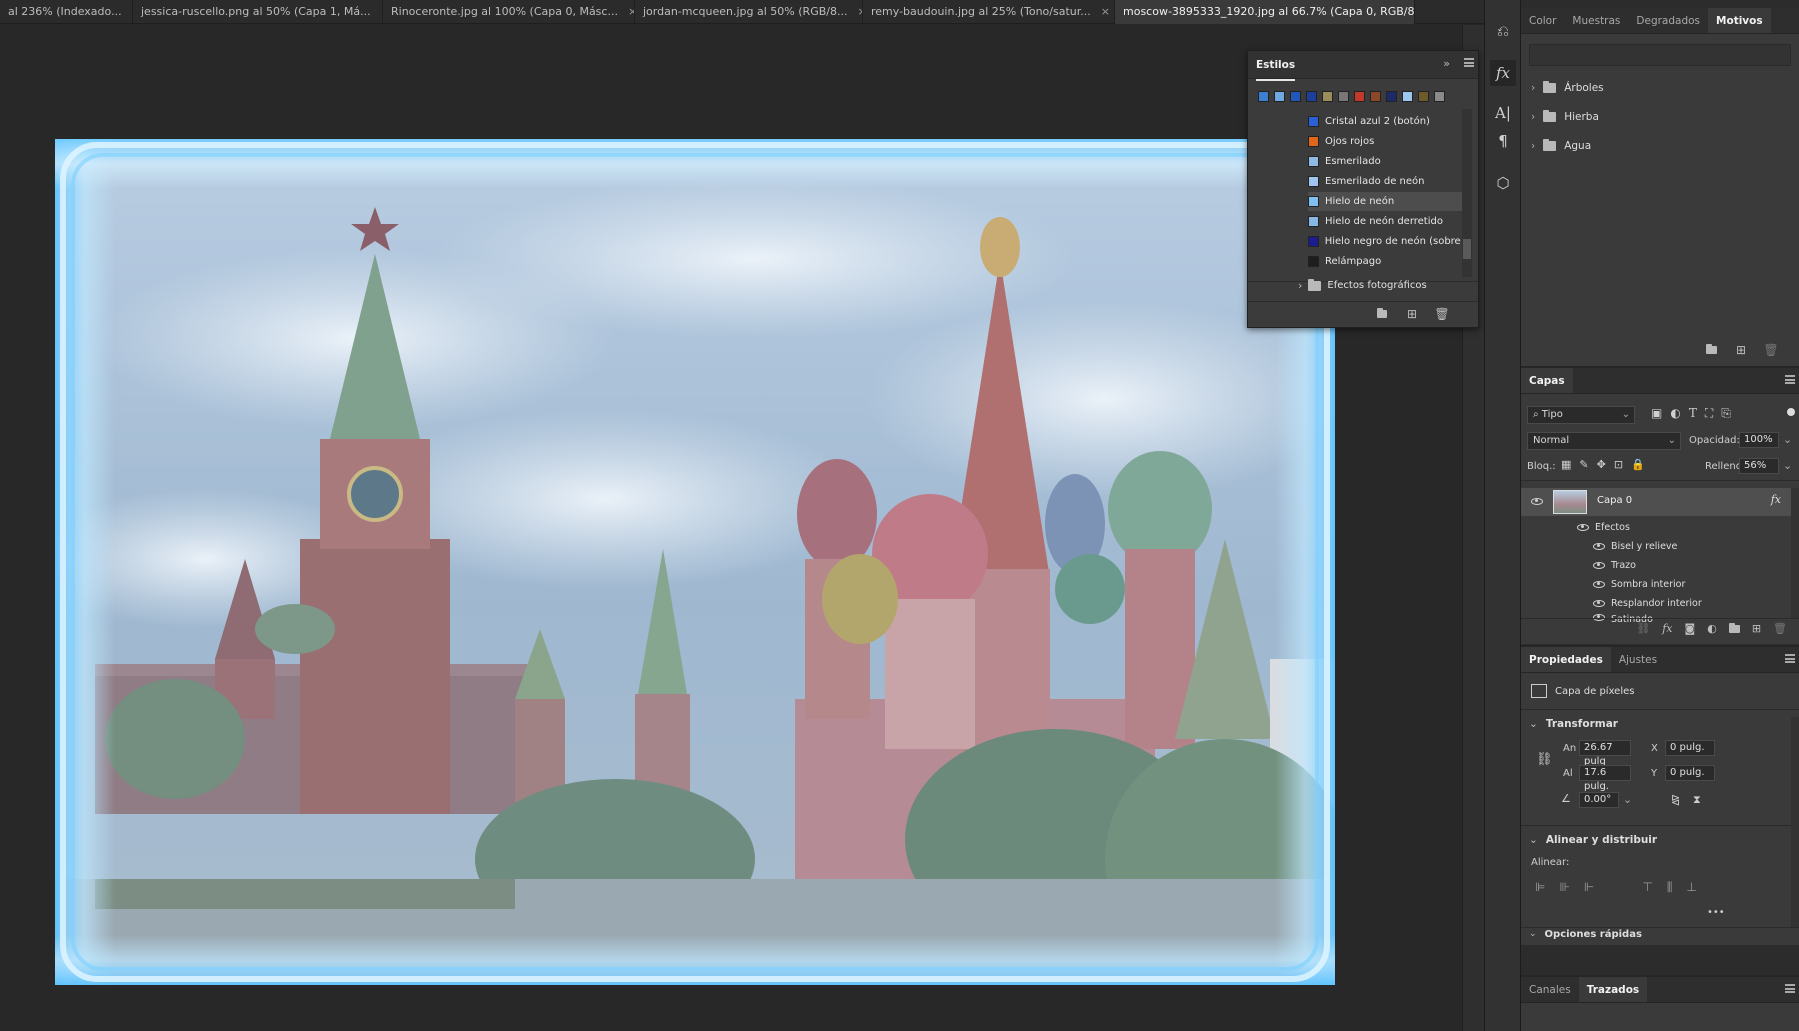  I want to click on tab-degradados: Degradados, so click(1668, 20).